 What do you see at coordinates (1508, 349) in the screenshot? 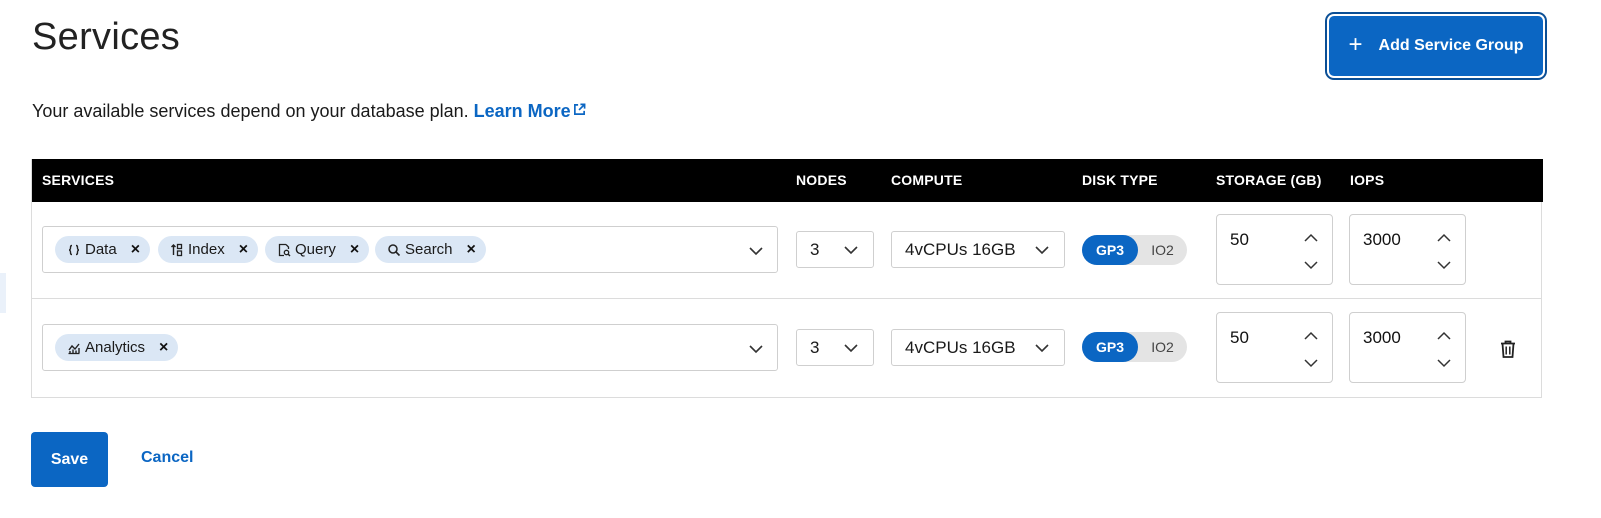
I see `trash-icon` at bounding box center [1508, 349].